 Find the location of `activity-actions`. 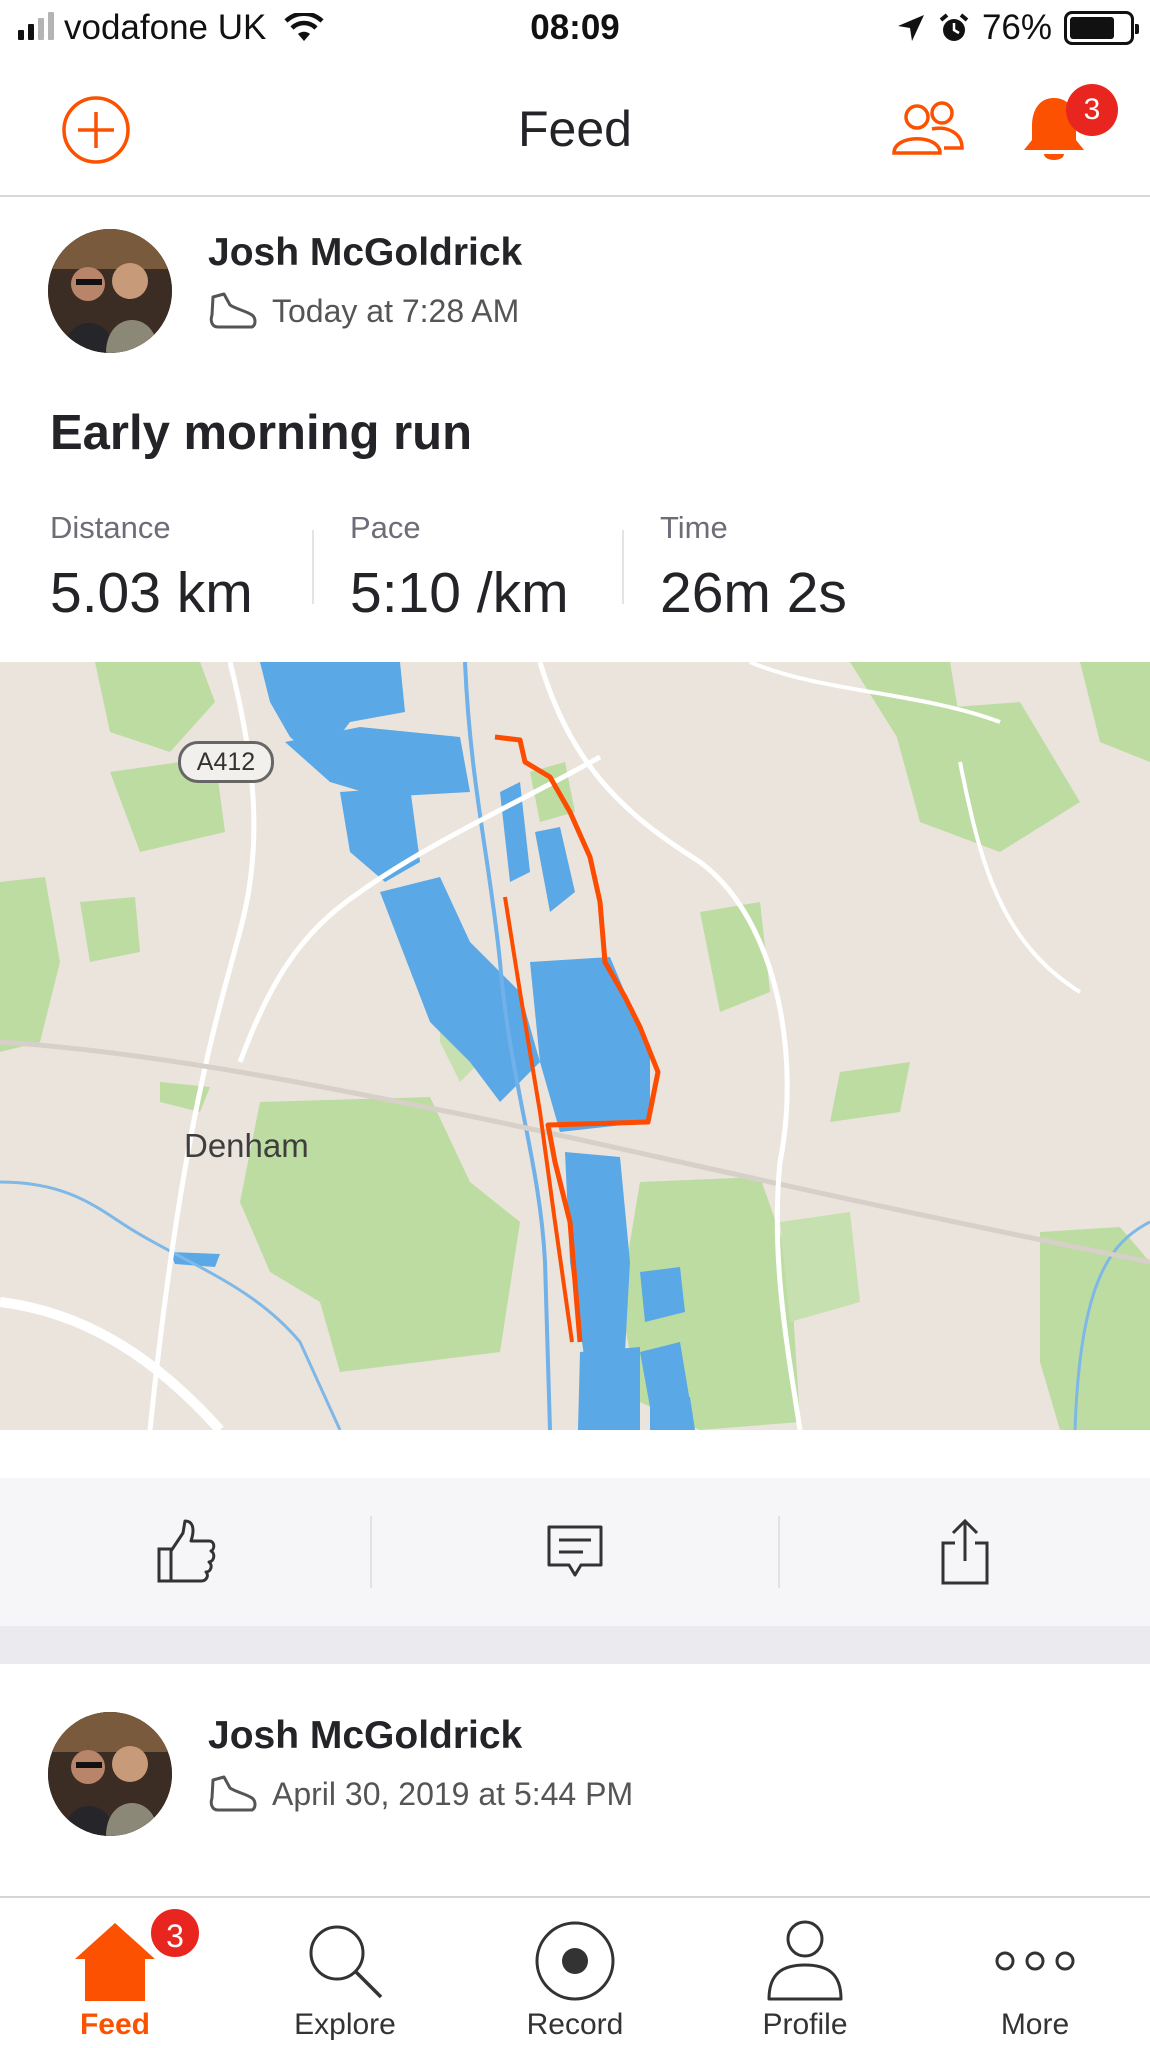

activity-actions is located at coordinates (575, 1552).